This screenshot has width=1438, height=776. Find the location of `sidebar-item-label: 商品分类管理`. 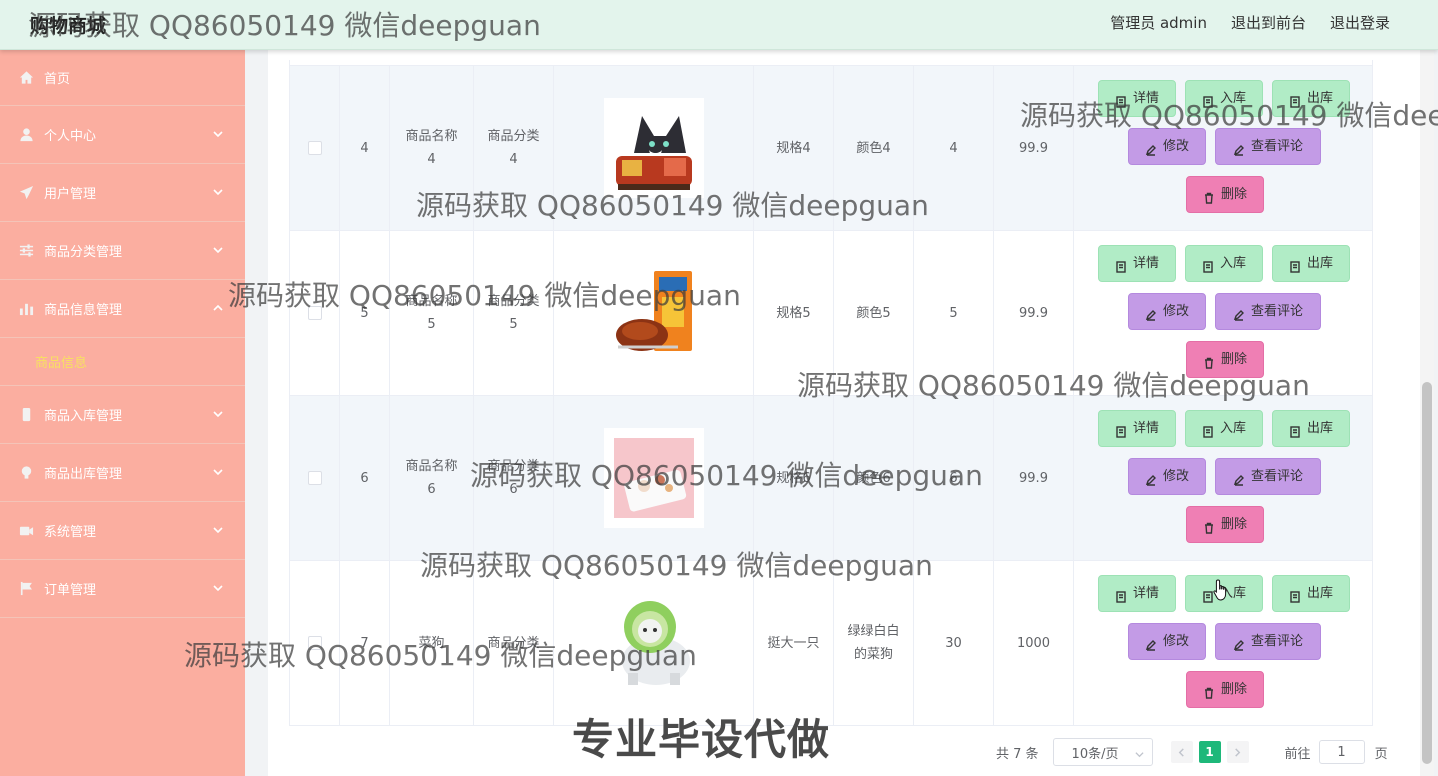

sidebar-item-label: 商品分类管理 is located at coordinates (83, 252).